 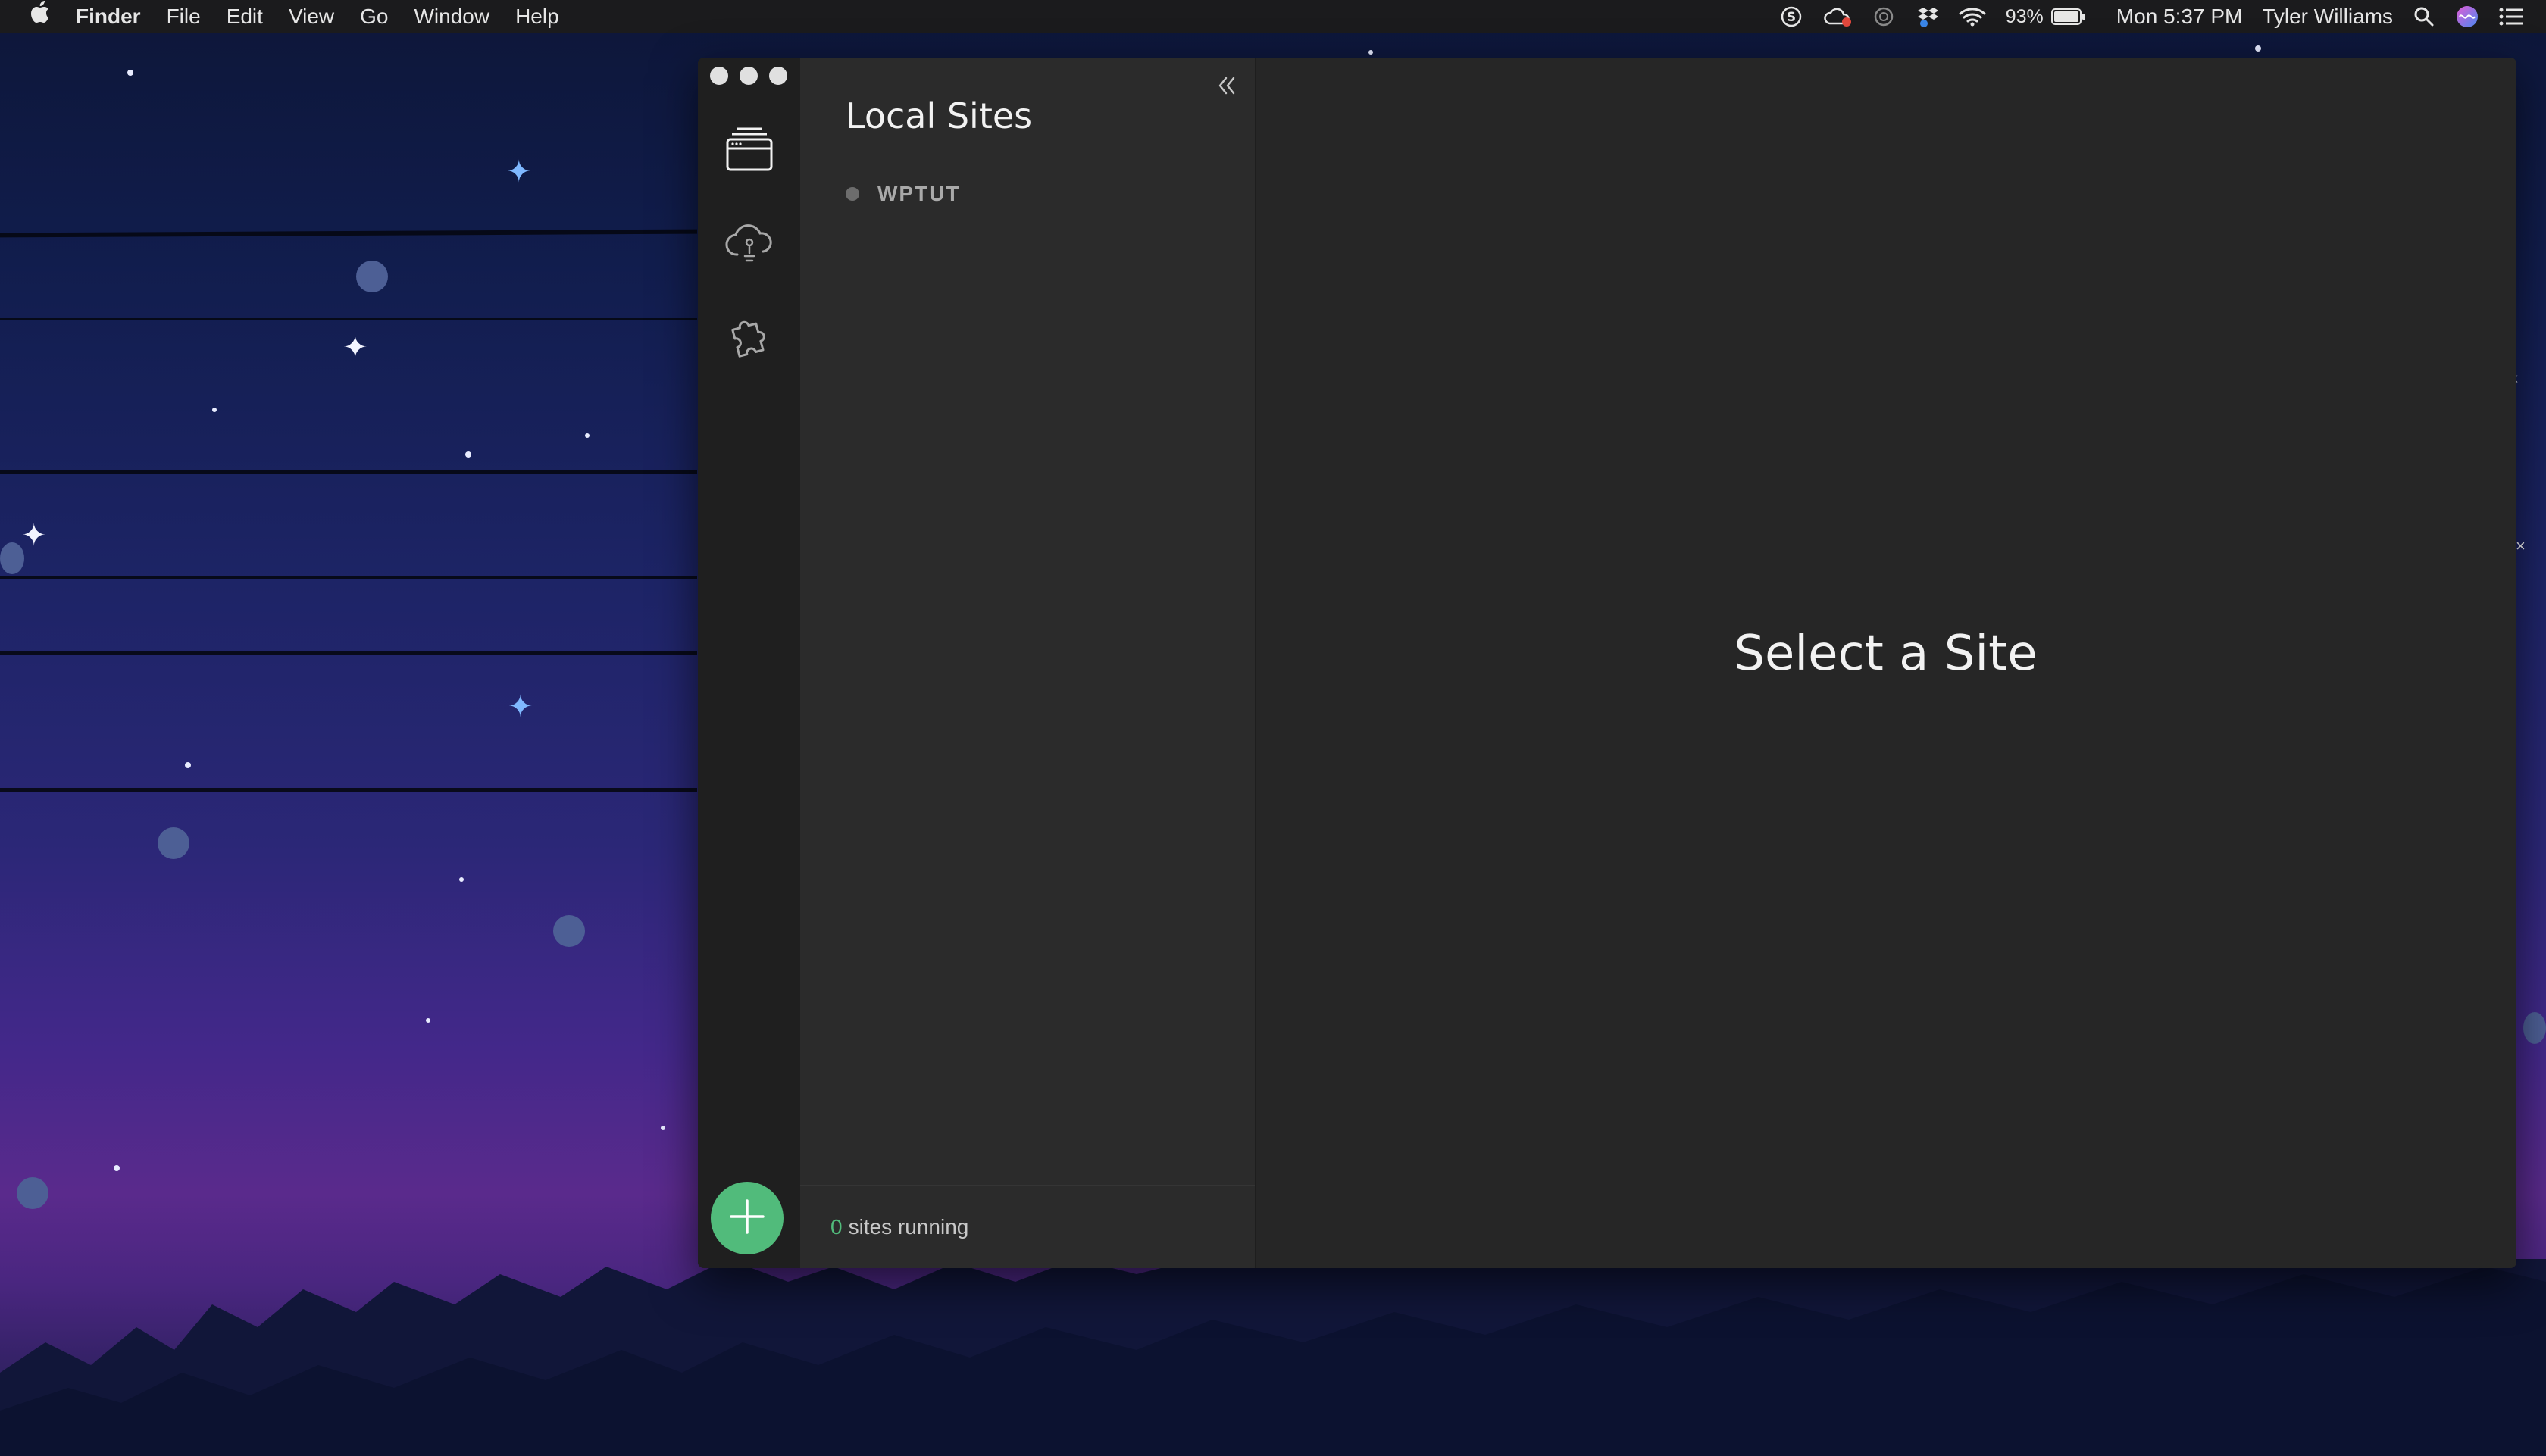 I want to click on dropbox-icon, so click(x=1927, y=17).